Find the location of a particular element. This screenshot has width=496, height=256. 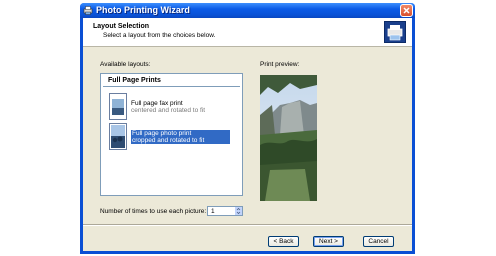

print-preview-image is located at coordinates (288, 138).